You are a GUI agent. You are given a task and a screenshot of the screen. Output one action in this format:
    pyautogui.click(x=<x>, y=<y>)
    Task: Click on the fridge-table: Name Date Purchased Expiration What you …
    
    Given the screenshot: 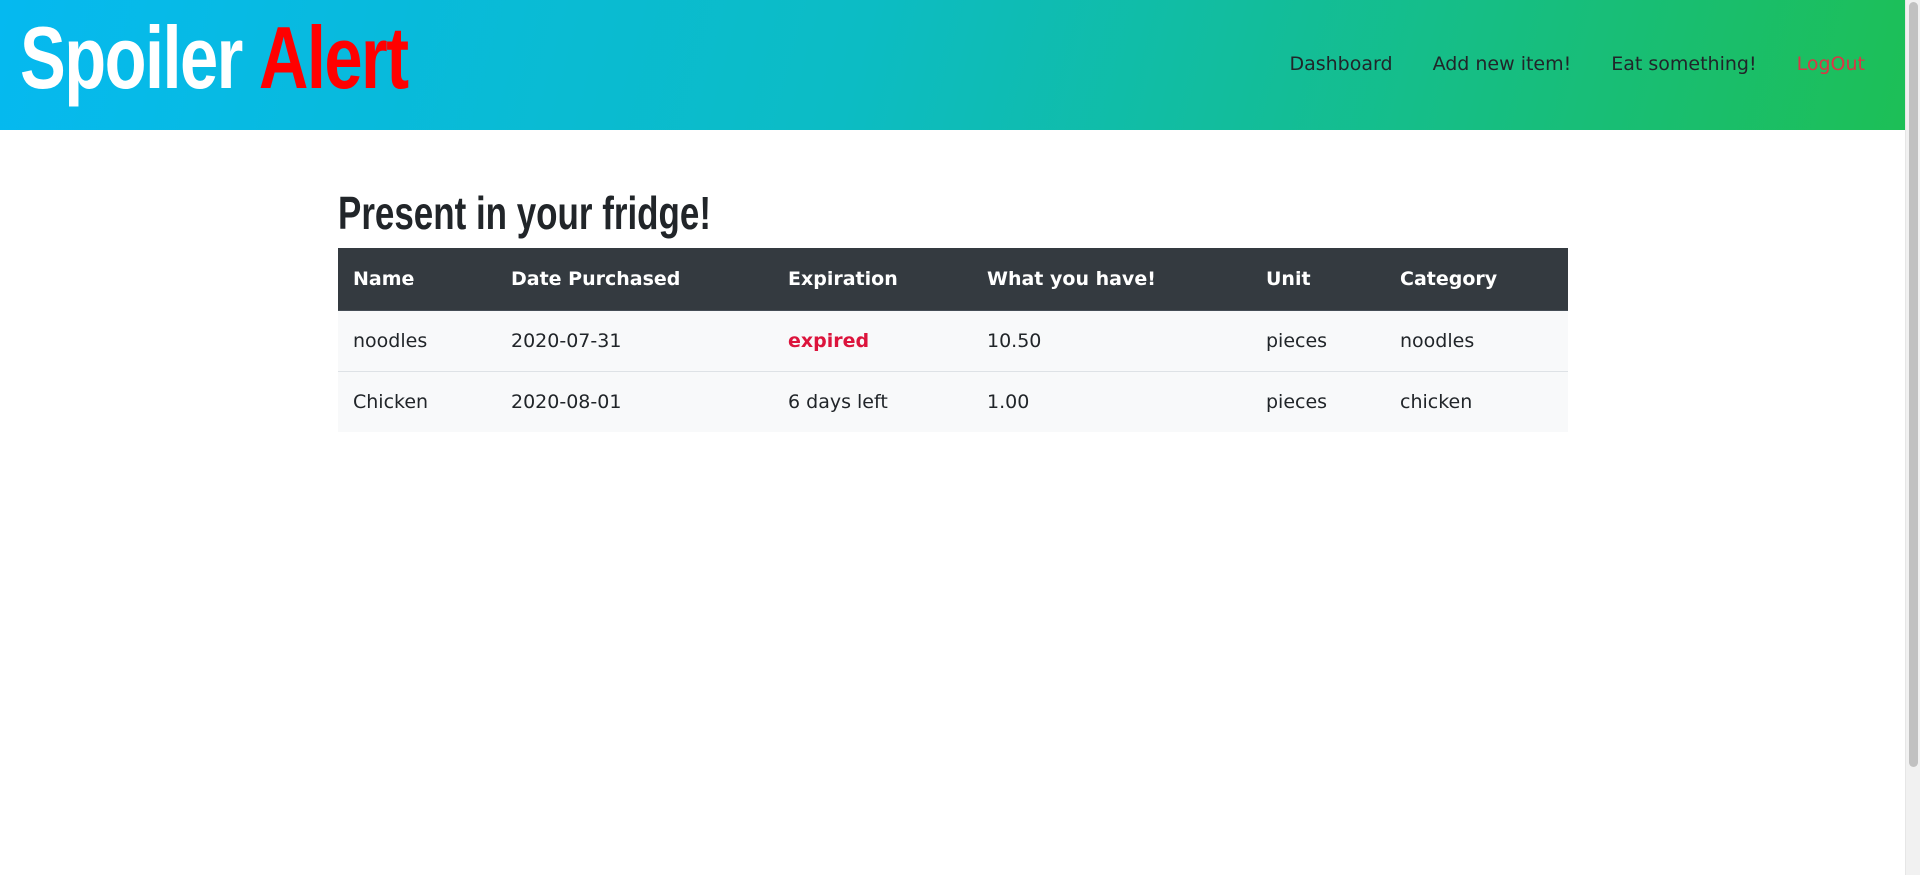 What is the action you would take?
    pyautogui.click(x=953, y=340)
    